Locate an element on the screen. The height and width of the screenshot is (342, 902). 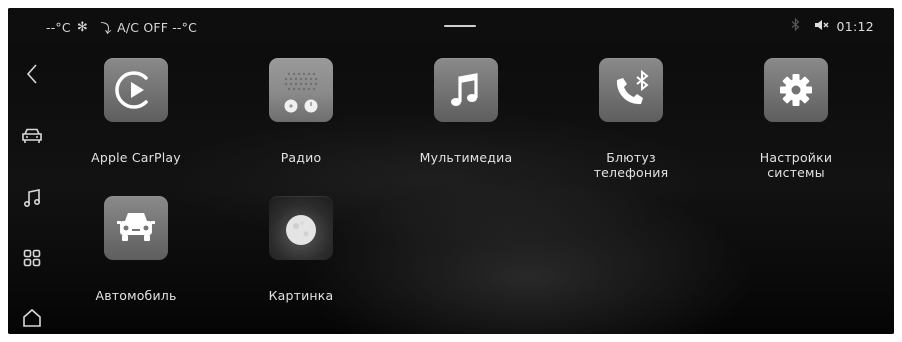
bluetooth-icon is located at coordinates (795, 25).